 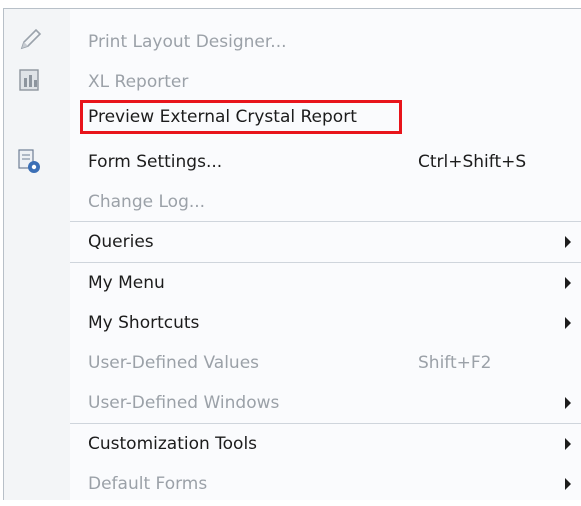 I want to click on menu-item-label: Customization Tools, so click(x=173, y=444).